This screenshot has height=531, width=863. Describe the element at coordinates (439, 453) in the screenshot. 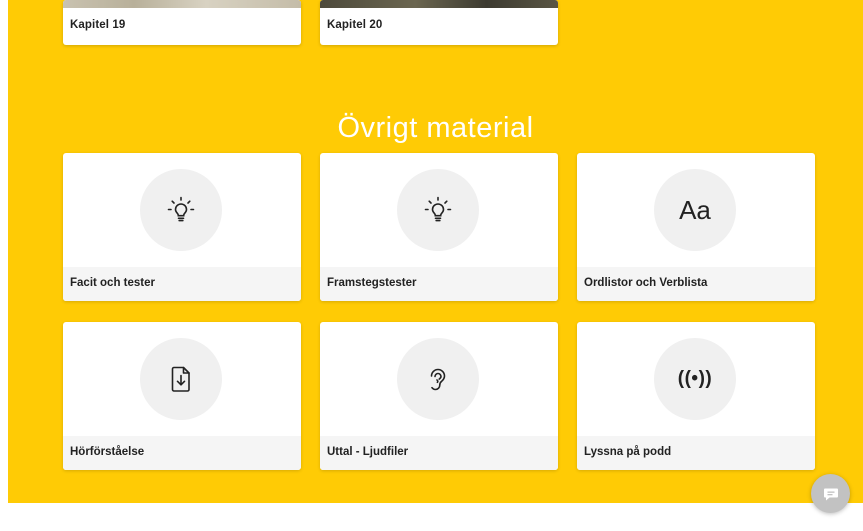

I see `caption-bar: Uttal - Ljudfiler` at that location.